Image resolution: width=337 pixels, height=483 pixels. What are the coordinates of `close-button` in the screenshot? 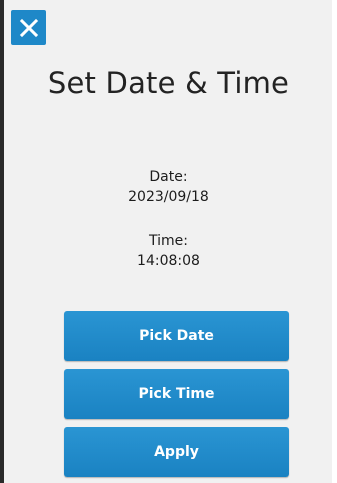 It's located at (28, 27).